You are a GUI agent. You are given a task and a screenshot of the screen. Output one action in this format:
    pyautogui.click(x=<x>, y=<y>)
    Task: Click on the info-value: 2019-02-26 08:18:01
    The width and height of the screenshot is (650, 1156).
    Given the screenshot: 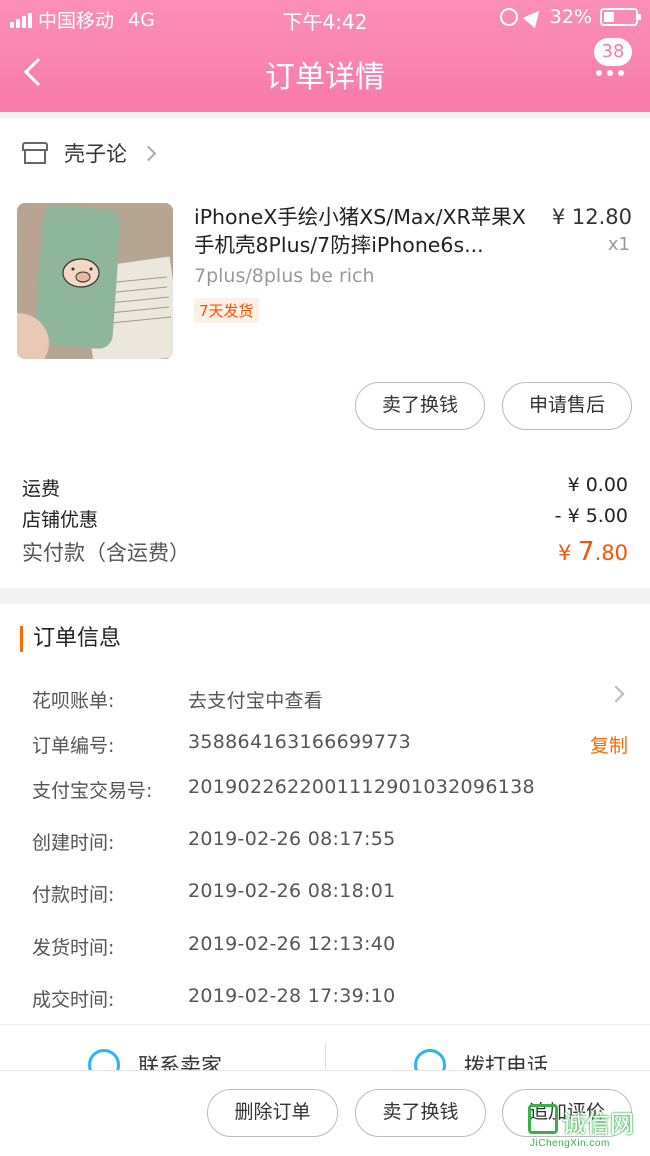 What is the action you would take?
    pyautogui.click(x=292, y=891)
    